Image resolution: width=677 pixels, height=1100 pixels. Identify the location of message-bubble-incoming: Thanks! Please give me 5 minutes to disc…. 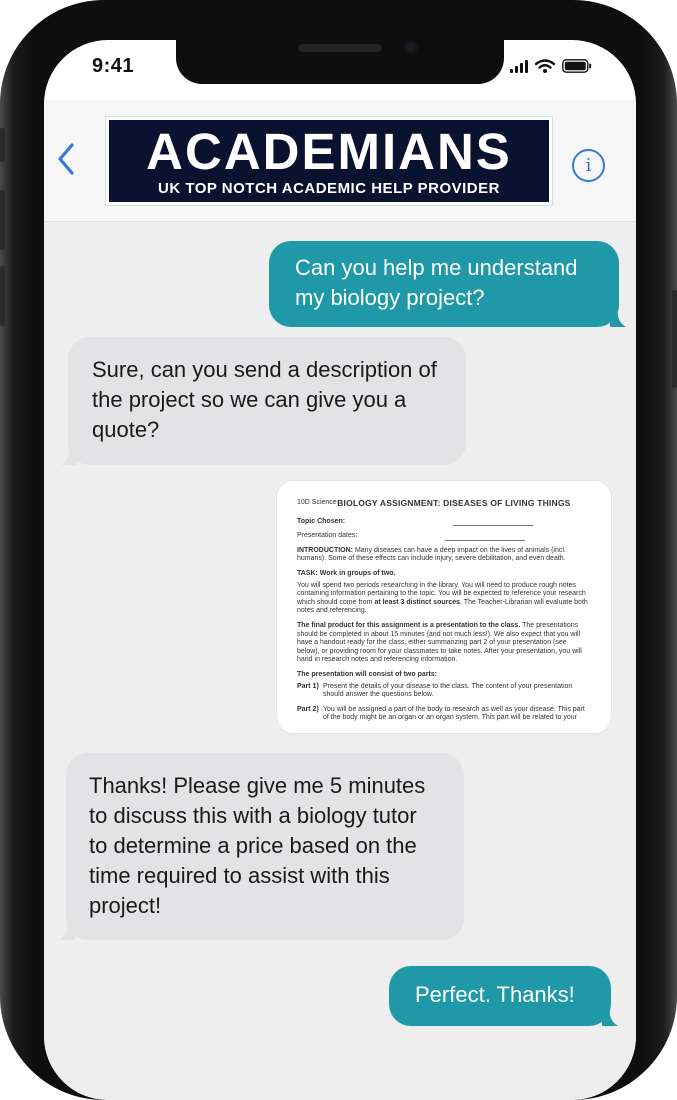
(261, 846).